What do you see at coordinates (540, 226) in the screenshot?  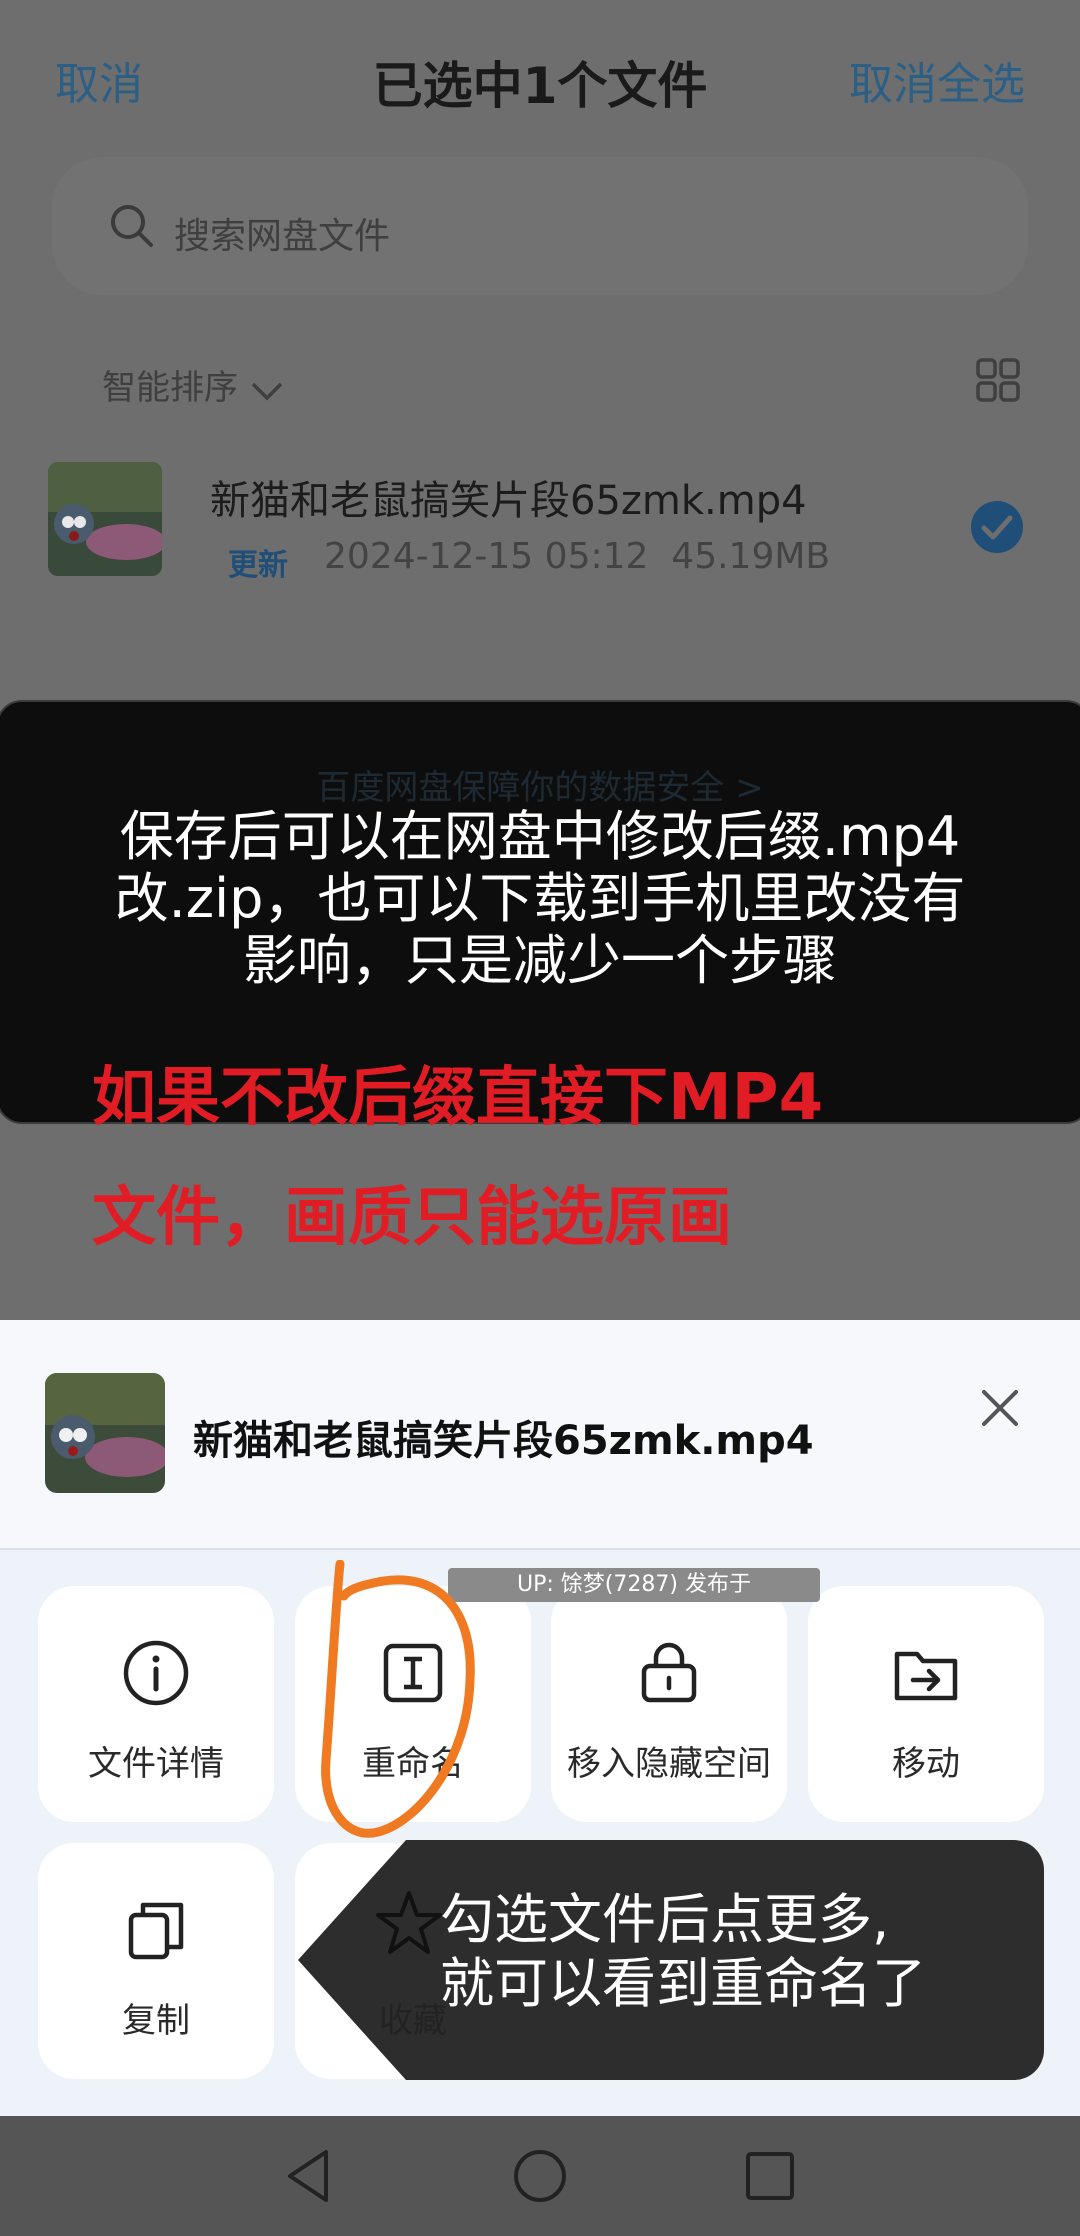 I see `search-bar: 搜索网盘文件` at bounding box center [540, 226].